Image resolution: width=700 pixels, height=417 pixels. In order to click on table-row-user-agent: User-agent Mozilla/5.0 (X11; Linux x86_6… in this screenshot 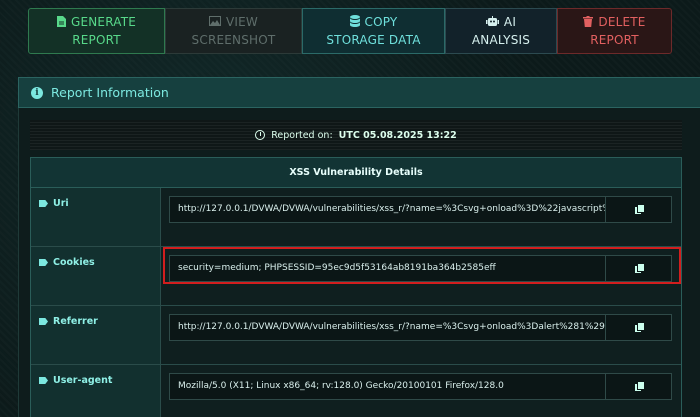, I will do `click(356, 391)`.